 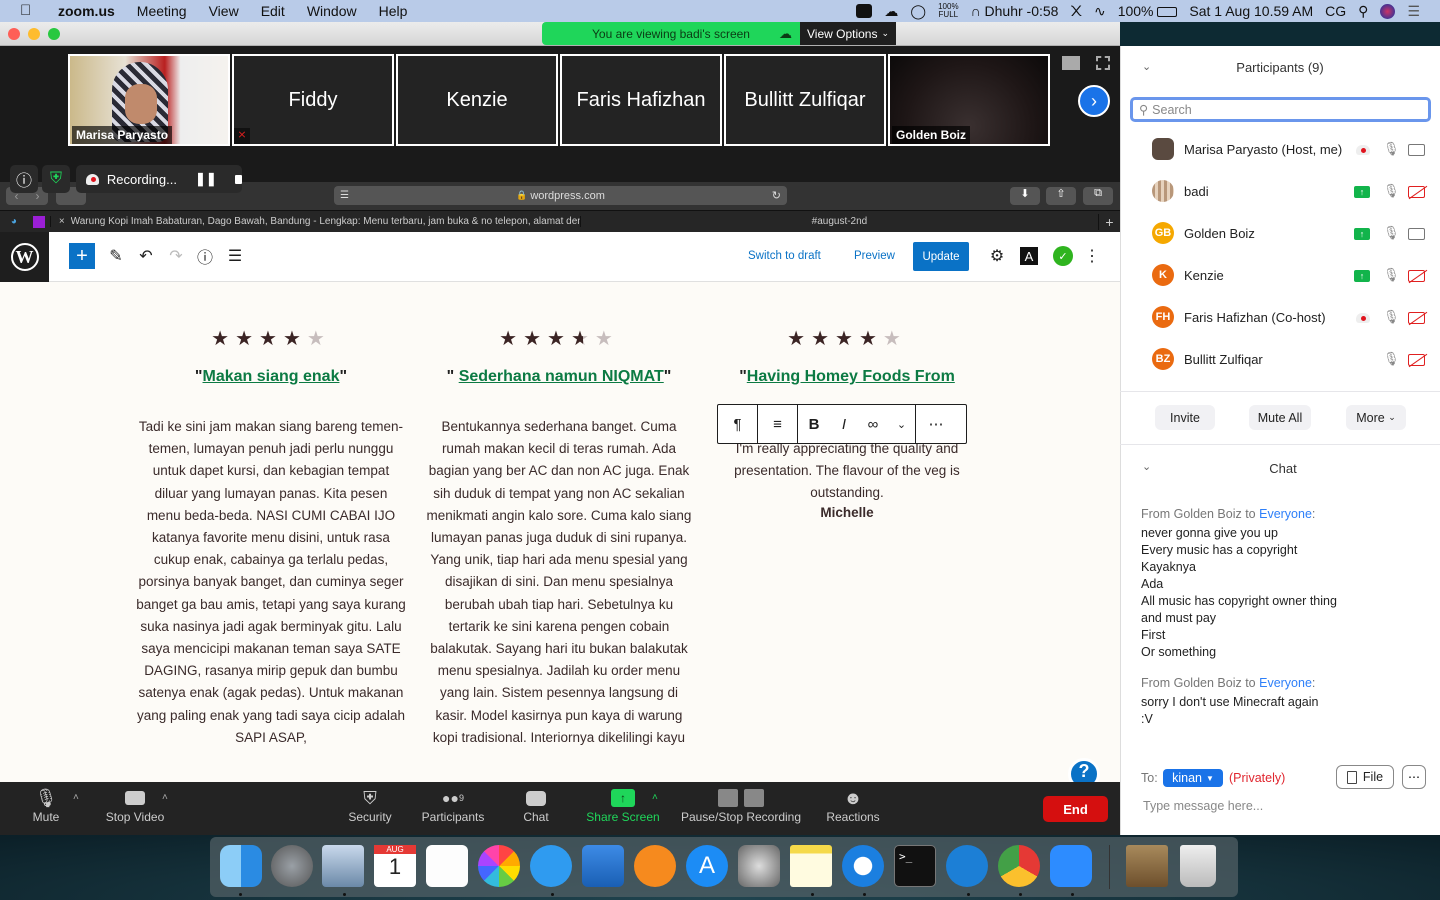 What do you see at coordinates (1063, 256) in the screenshot?
I see `jetpack-icon: ✓` at bounding box center [1063, 256].